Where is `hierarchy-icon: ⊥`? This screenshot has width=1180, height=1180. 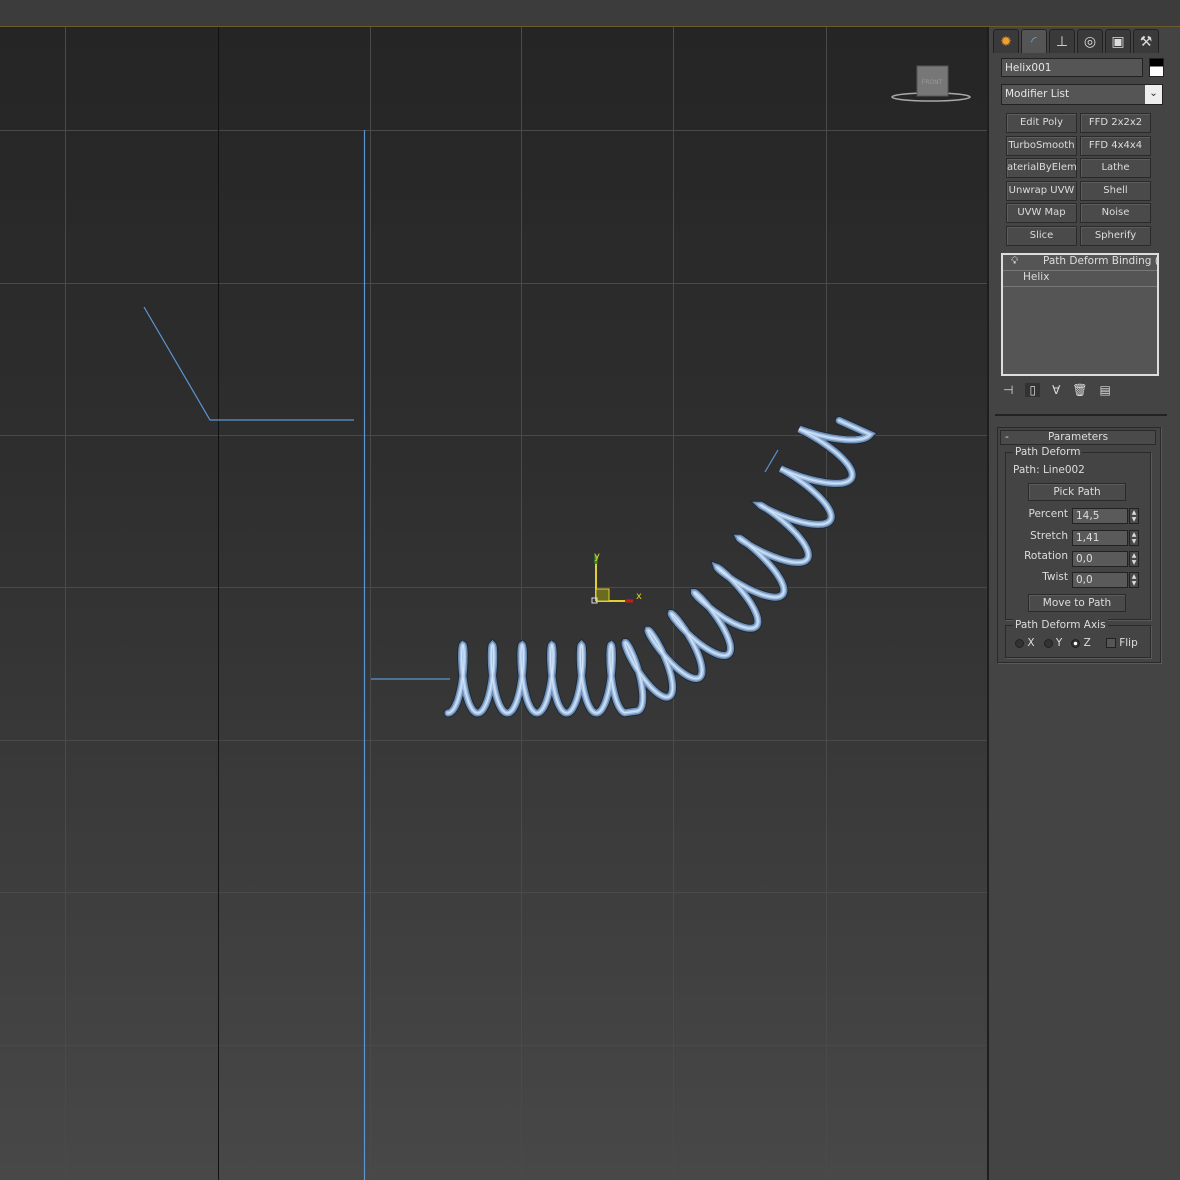 hierarchy-icon: ⊥ is located at coordinates (1062, 41).